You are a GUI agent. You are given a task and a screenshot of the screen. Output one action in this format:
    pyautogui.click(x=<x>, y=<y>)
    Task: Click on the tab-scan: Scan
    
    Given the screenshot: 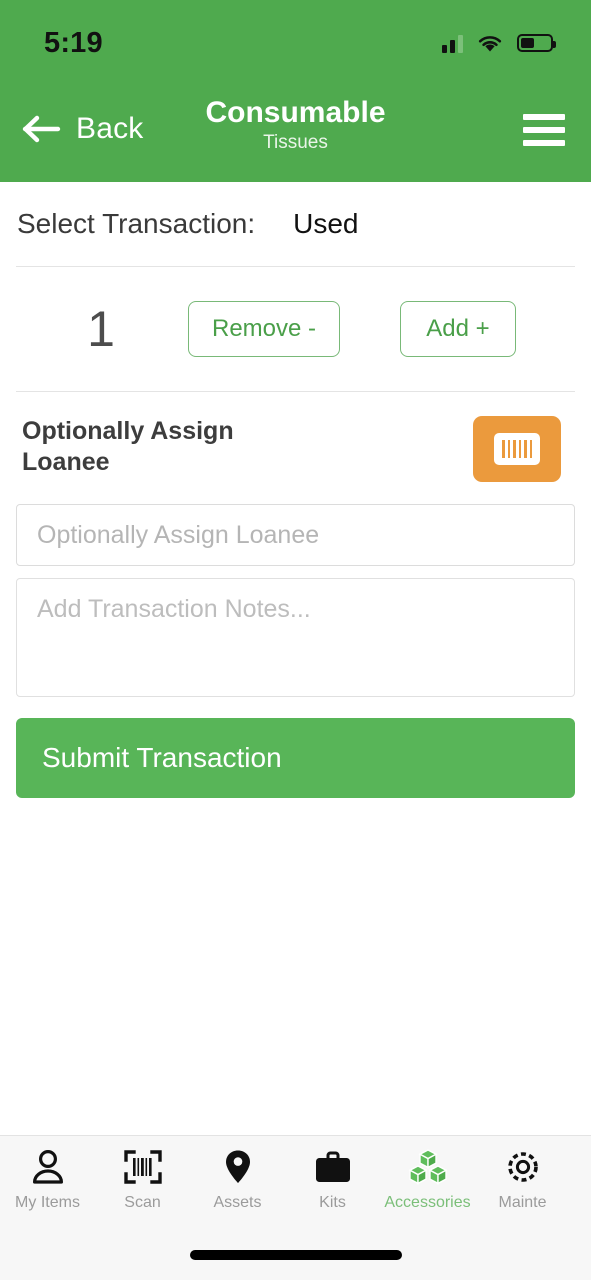 What is the action you would take?
    pyautogui.click(x=142, y=1185)
    